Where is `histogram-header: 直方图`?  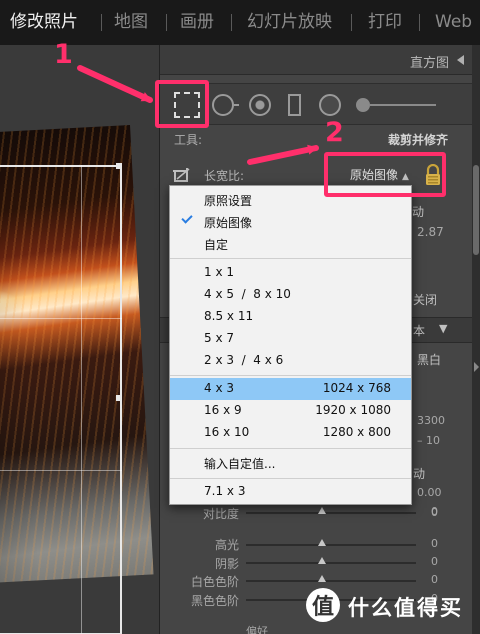 histogram-header: 直方图 is located at coordinates (316, 60).